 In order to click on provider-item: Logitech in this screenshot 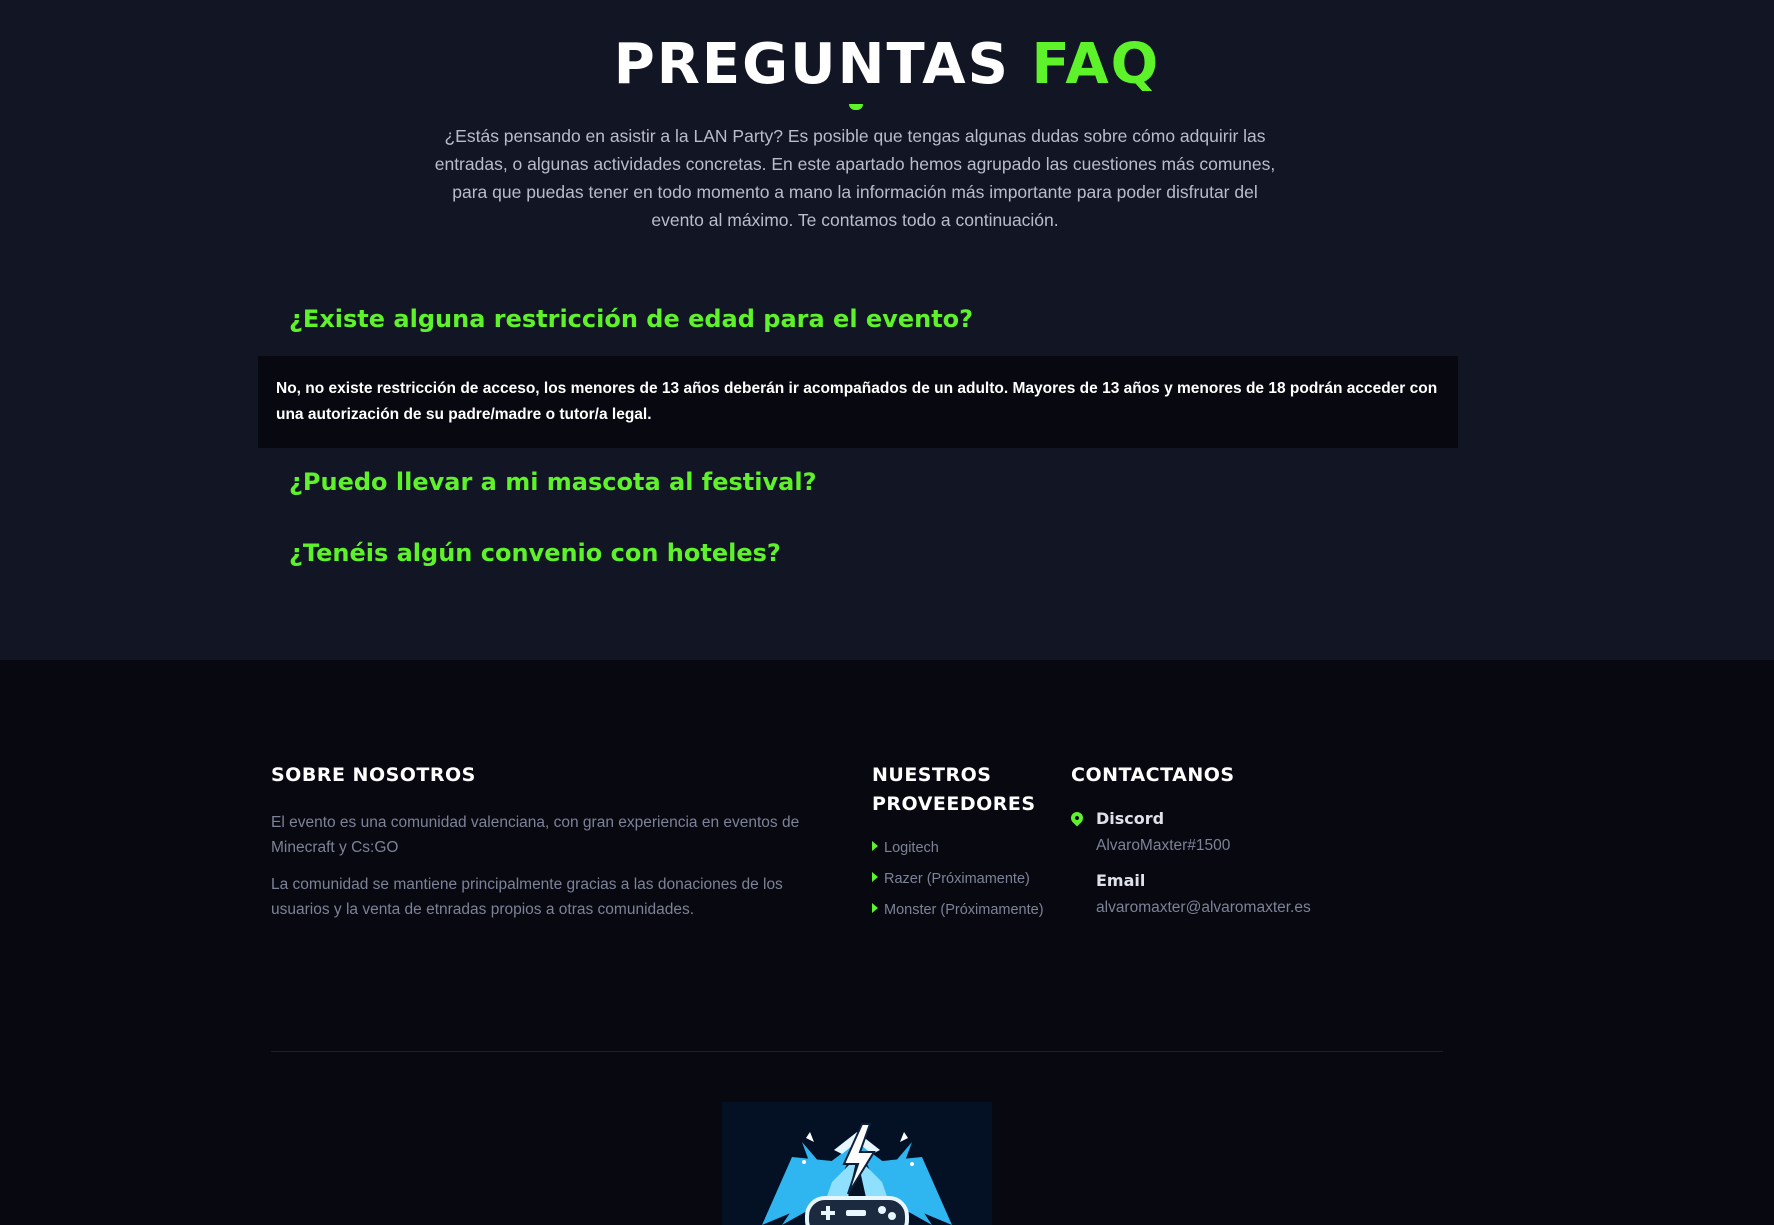, I will do `click(962, 848)`.